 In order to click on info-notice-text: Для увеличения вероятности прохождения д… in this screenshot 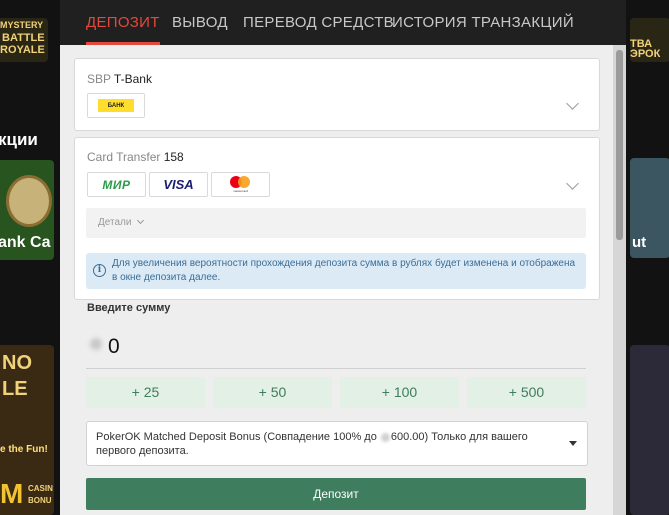, I will do `click(344, 270)`.